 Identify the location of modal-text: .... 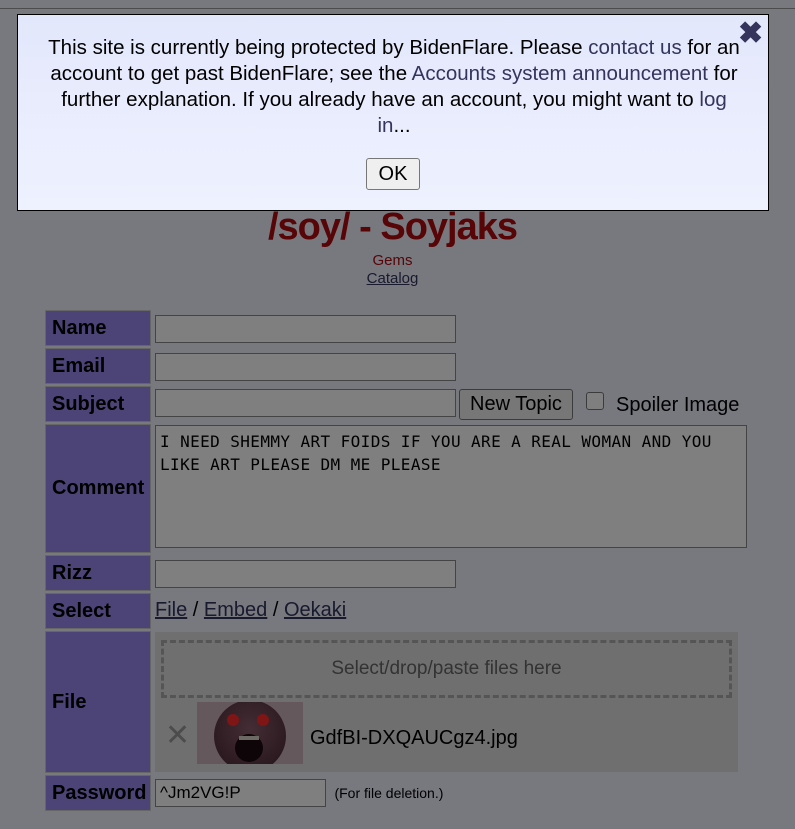
(402, 125).